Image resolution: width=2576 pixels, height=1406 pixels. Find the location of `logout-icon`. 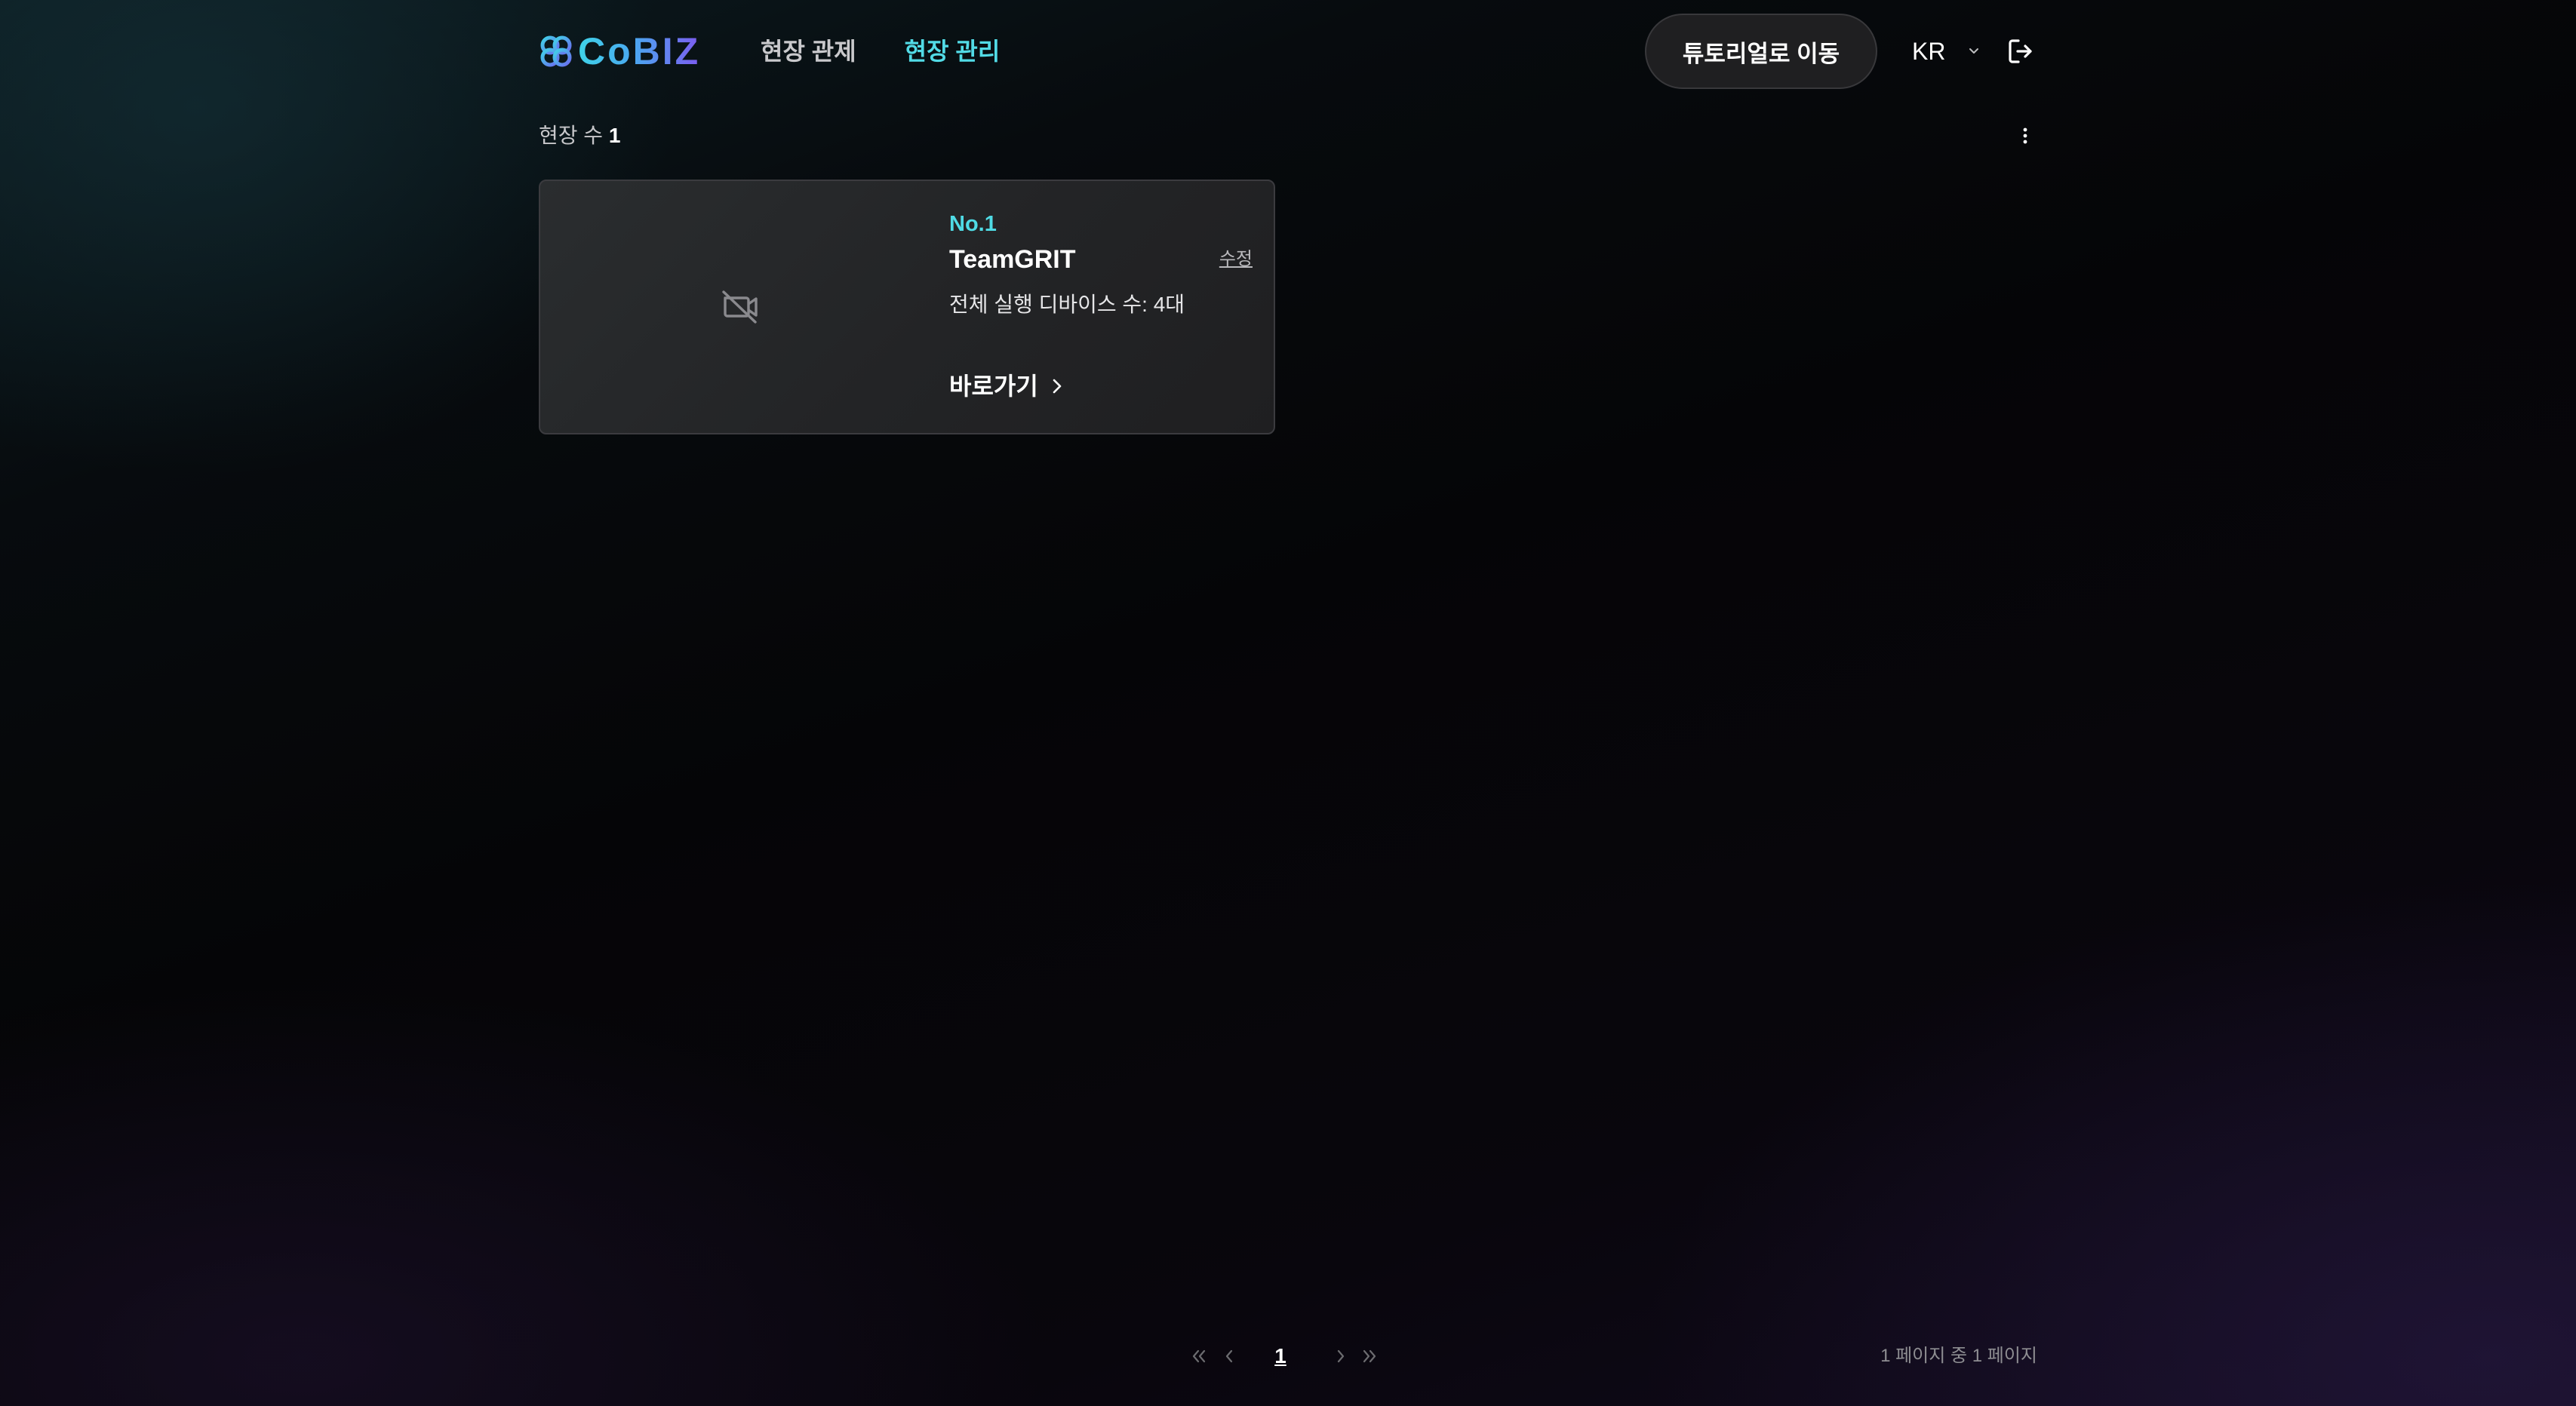

logout-icon is located at coordinates (2021, 51).